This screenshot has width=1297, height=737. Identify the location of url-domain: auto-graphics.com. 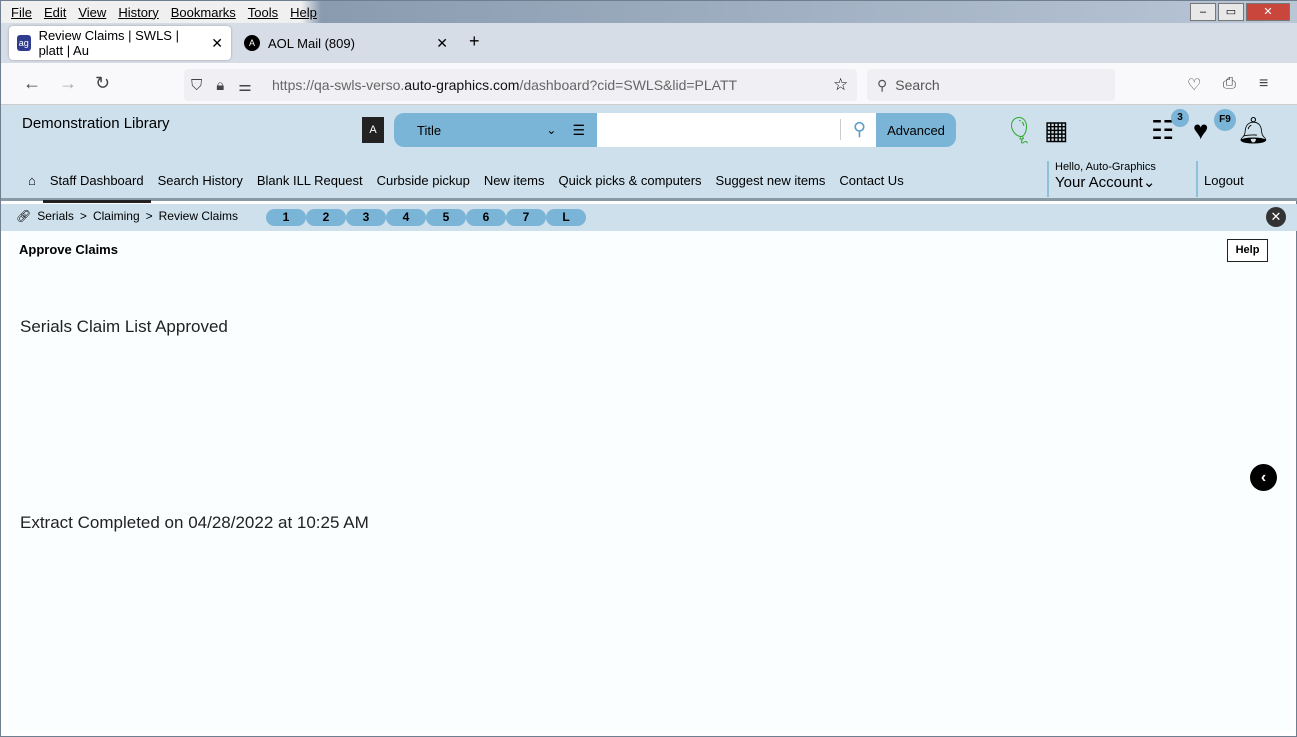
(462, 85).